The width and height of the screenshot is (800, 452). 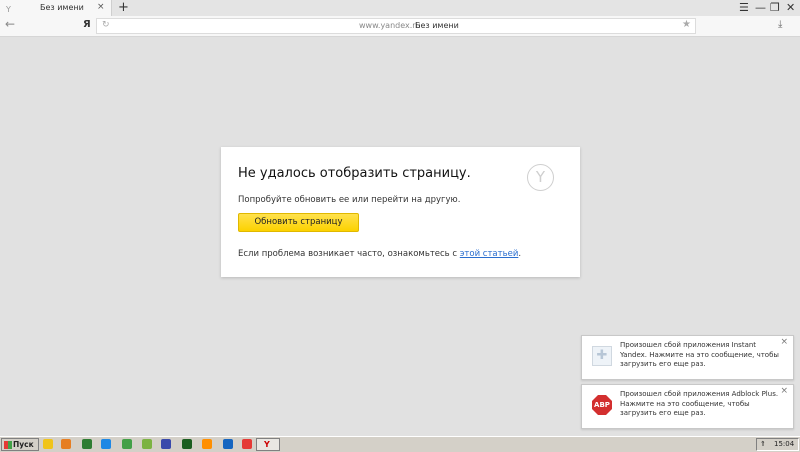 What do you see at coordinates (400, 444) in the screenshot?
I see `taskbar: Пуск Y ⇑ 15:04` at bounding box center [400, 444].